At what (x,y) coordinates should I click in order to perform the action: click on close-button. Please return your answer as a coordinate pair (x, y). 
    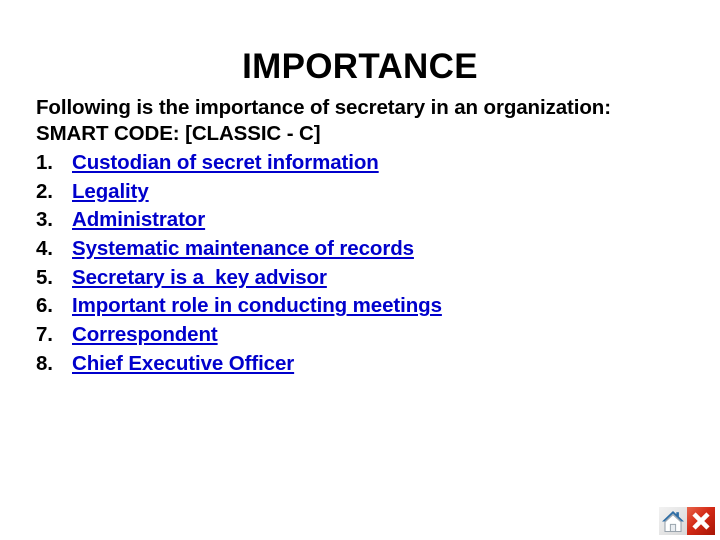
    Looking at the image, I should click on (701, 521).